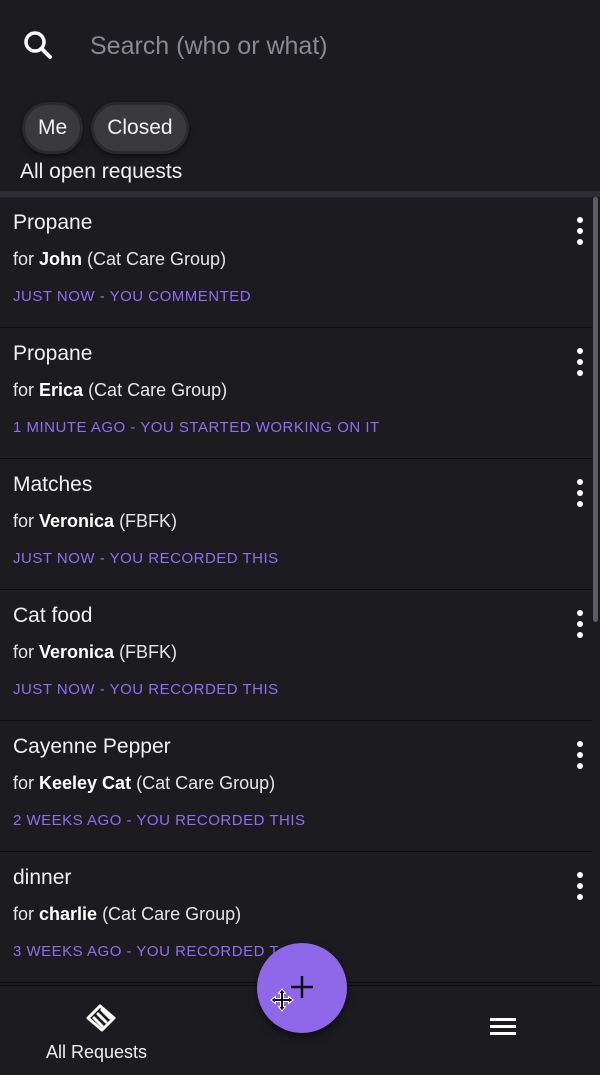 The image size is (600, 1075). I want to click on request-status: 2 WEEKS AGO - YOU RECORDED THIS, so click(159, 820).